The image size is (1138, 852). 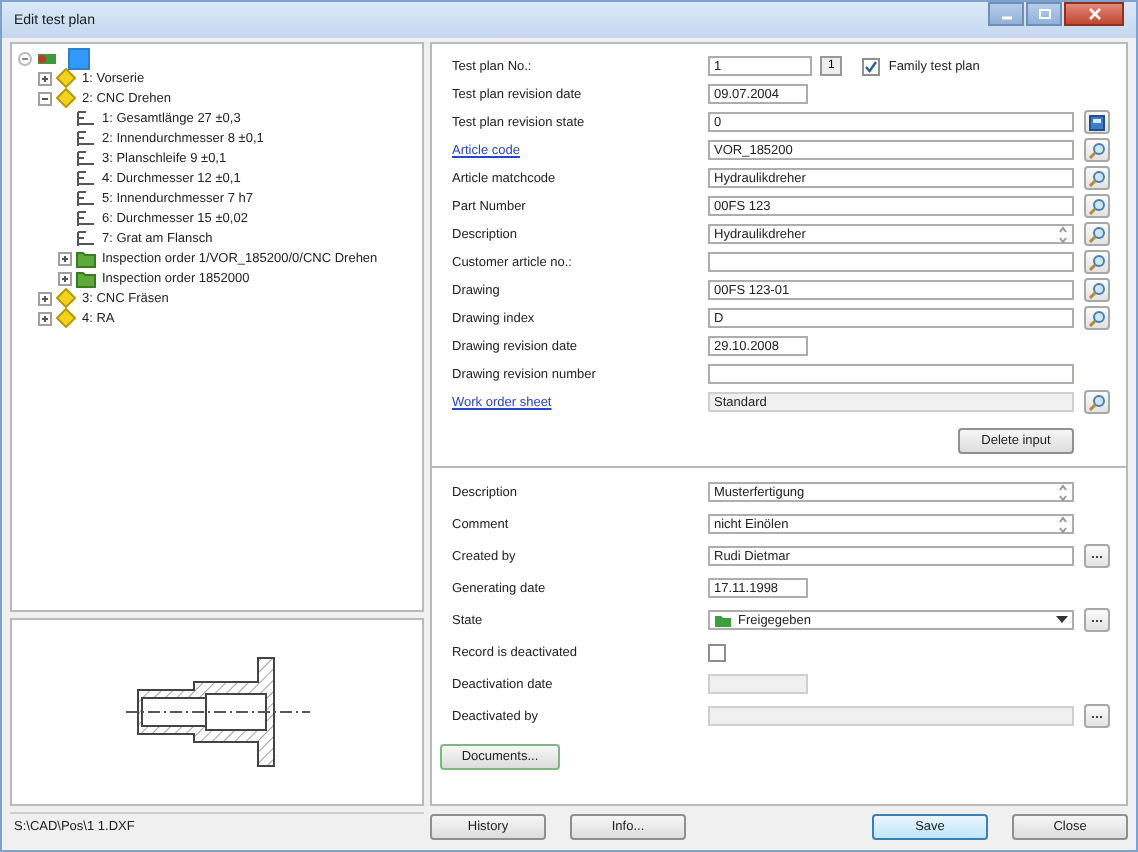 I want to click on close-button, so click(x=1094, y=14).